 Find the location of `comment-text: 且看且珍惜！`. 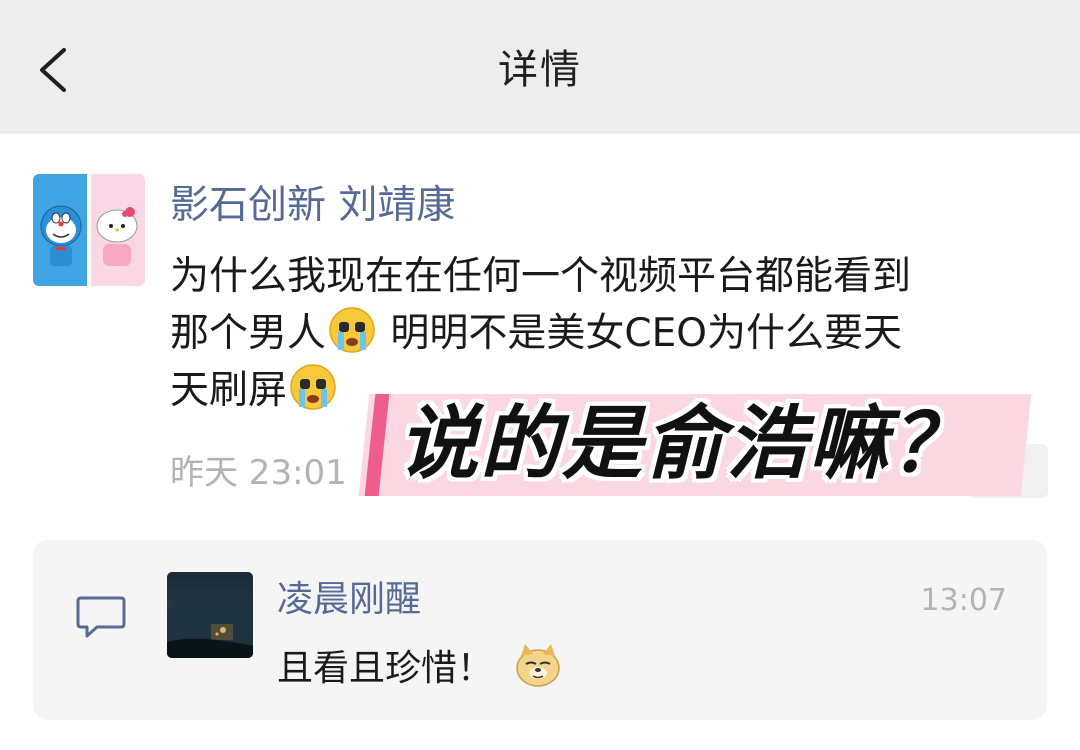

comment-text: 且看且珍惜！ is located at coordinates (420, 667).